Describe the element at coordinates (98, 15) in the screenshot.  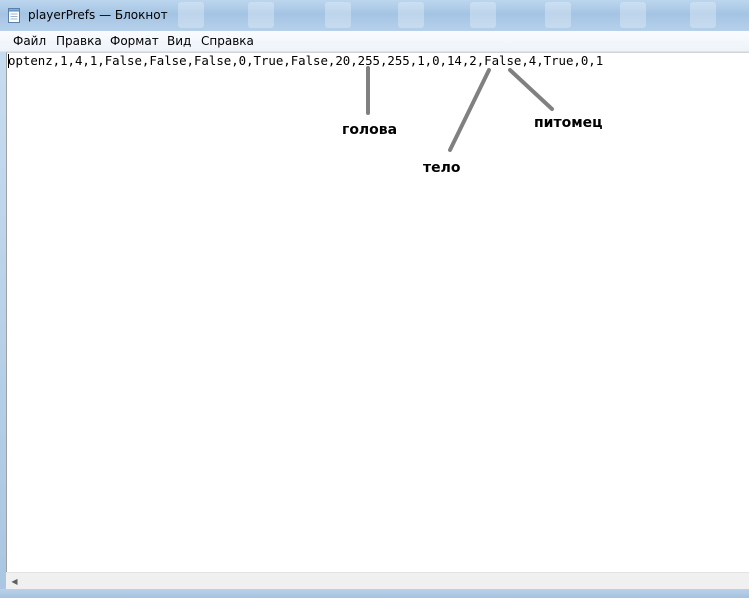
I see `window-title: playerPrefs — Блокнот` at that location.